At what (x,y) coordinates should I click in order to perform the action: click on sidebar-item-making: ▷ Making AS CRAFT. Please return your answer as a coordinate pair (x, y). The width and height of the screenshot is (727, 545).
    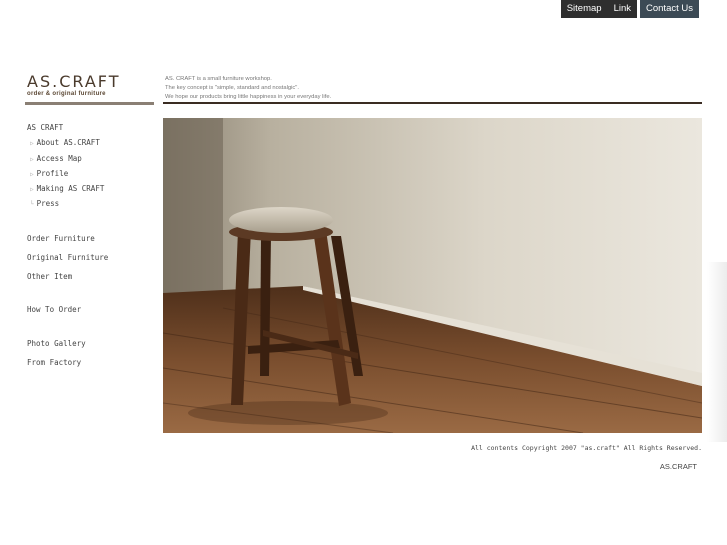
    Looking at the image, I should click on (67, 188).